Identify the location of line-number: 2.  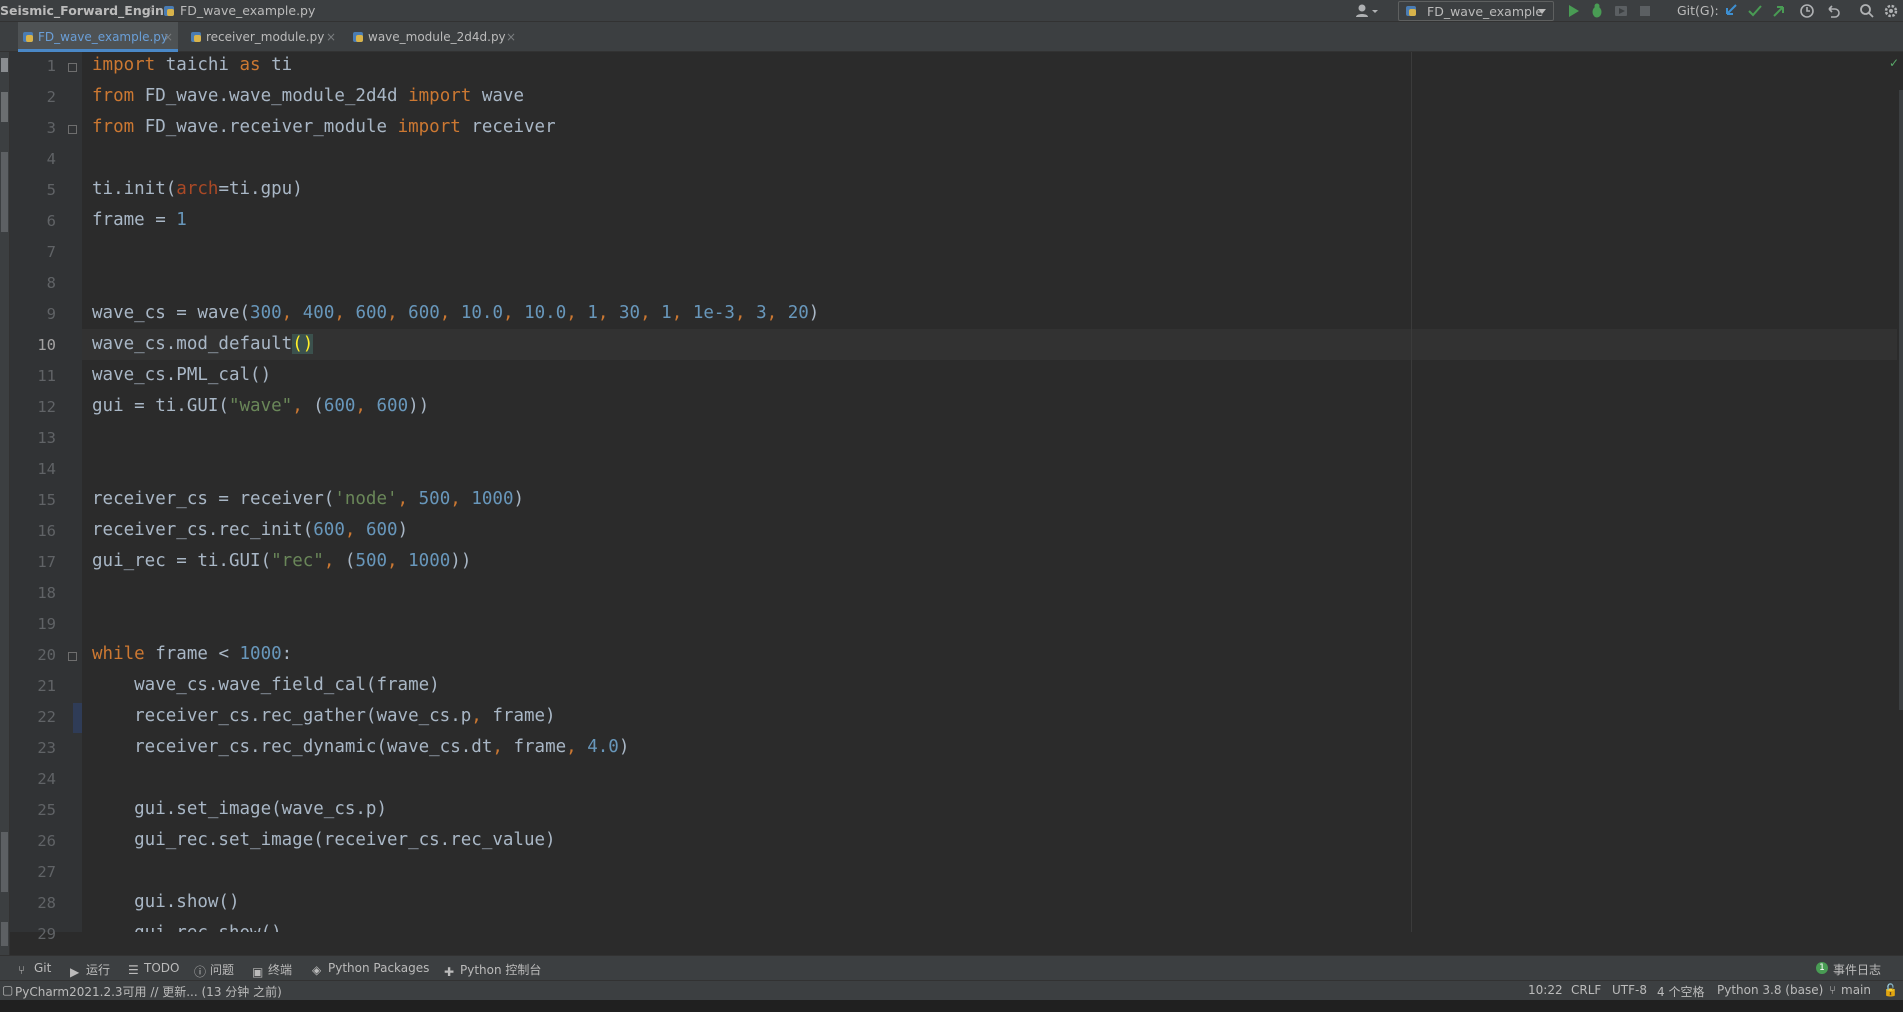
(33, 97).